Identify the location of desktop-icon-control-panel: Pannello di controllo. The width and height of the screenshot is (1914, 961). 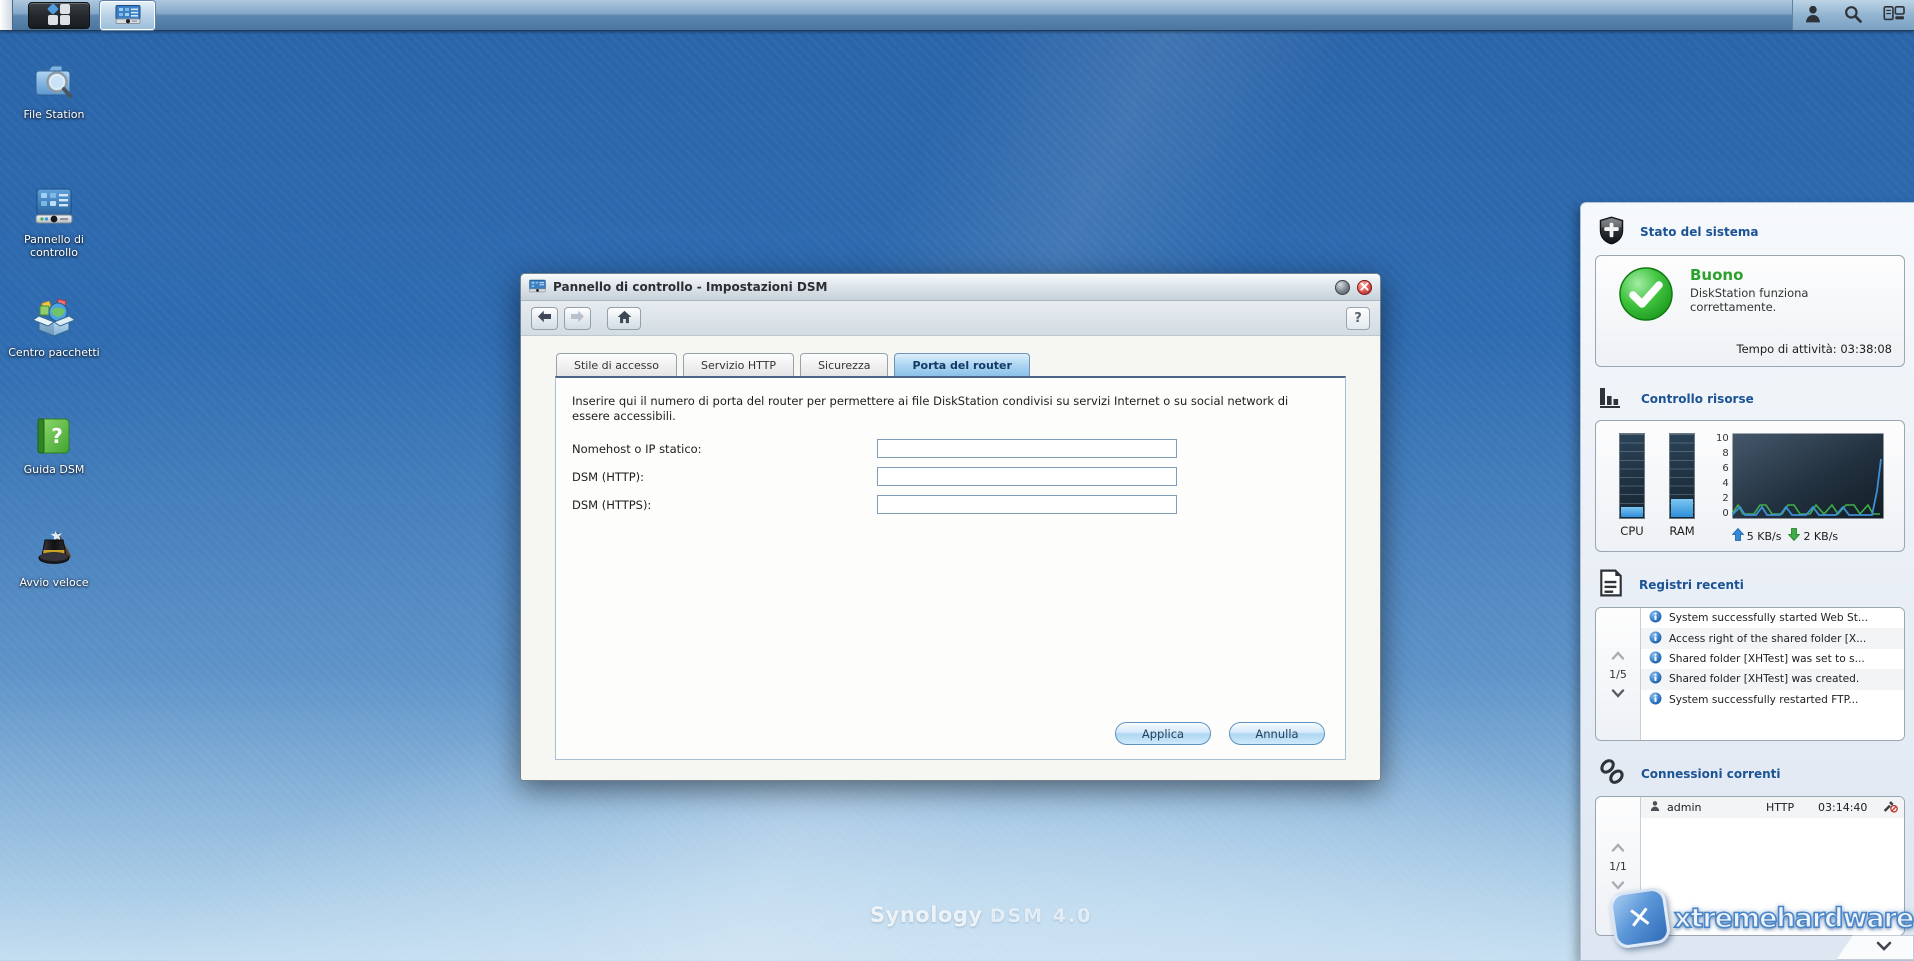
(54, 221).